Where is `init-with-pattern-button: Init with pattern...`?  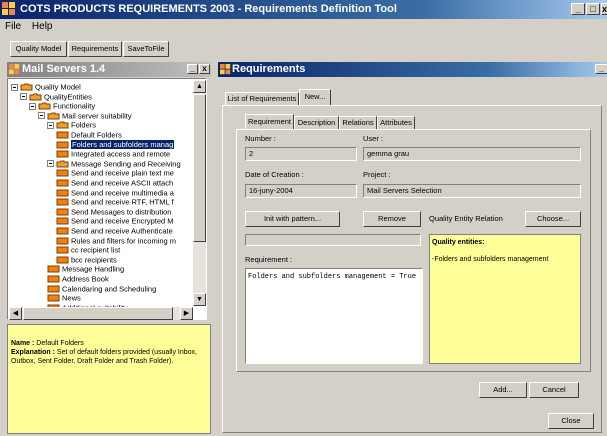 init-with-pattern-button: Init with pattern... is located at coordinates (292, 219).